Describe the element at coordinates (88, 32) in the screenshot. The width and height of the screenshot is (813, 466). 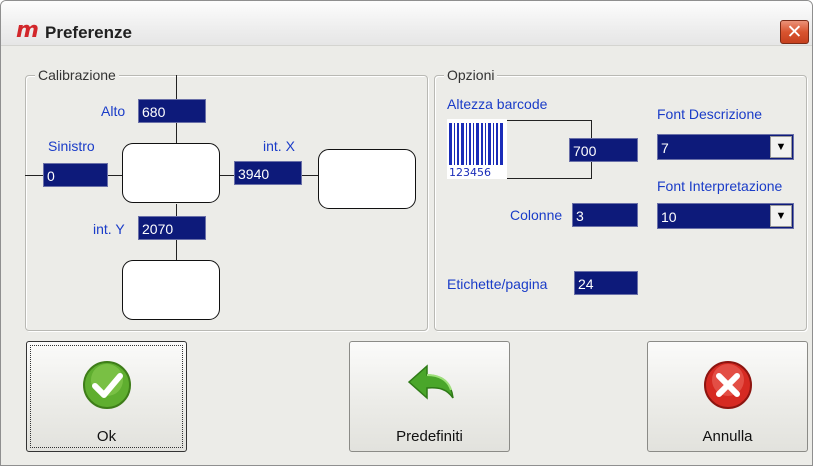
I see `window-title: Preferenze` at that location.